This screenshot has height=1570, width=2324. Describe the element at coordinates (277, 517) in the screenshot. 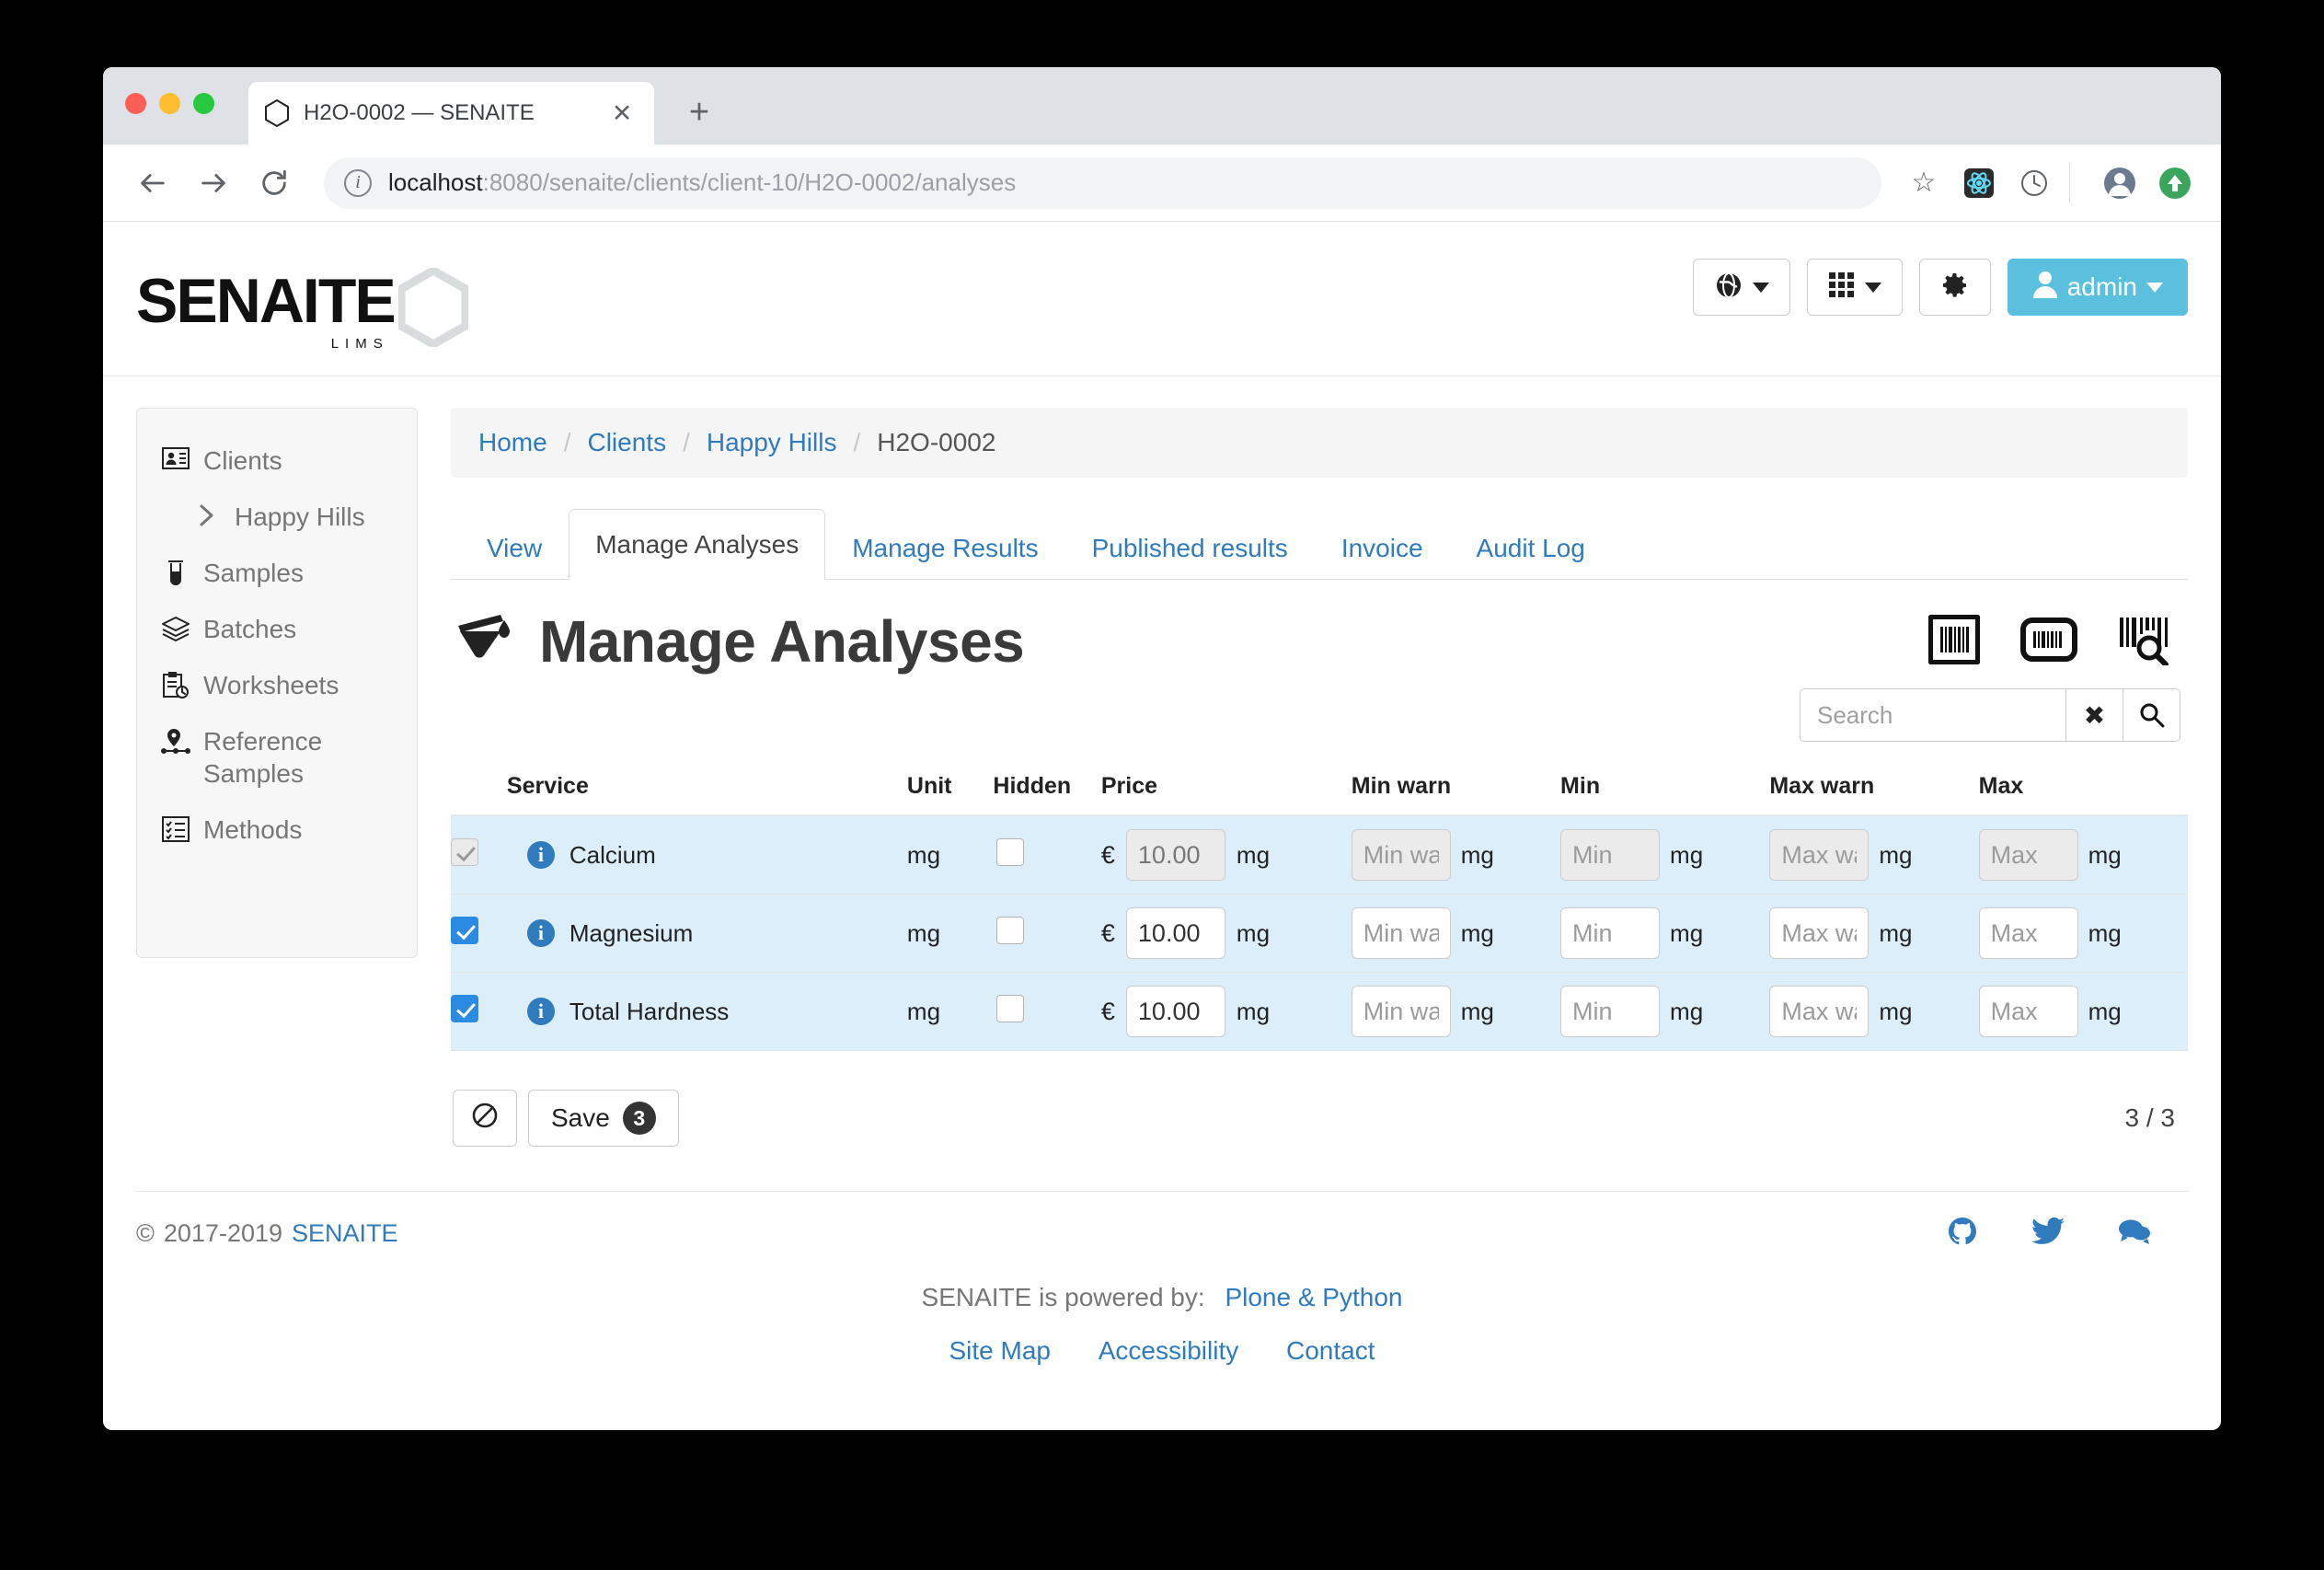

I see `sidebar-item-happy-hills: Happy Hills` at that location.